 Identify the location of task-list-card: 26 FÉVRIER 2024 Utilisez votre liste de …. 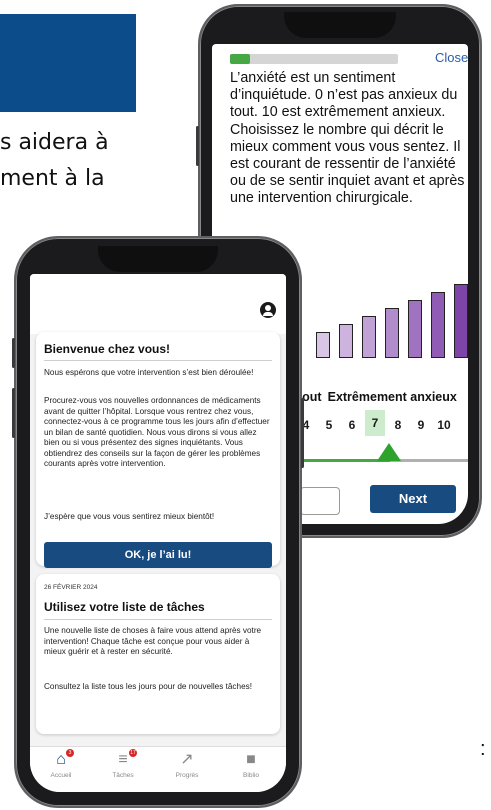
(158, 654).